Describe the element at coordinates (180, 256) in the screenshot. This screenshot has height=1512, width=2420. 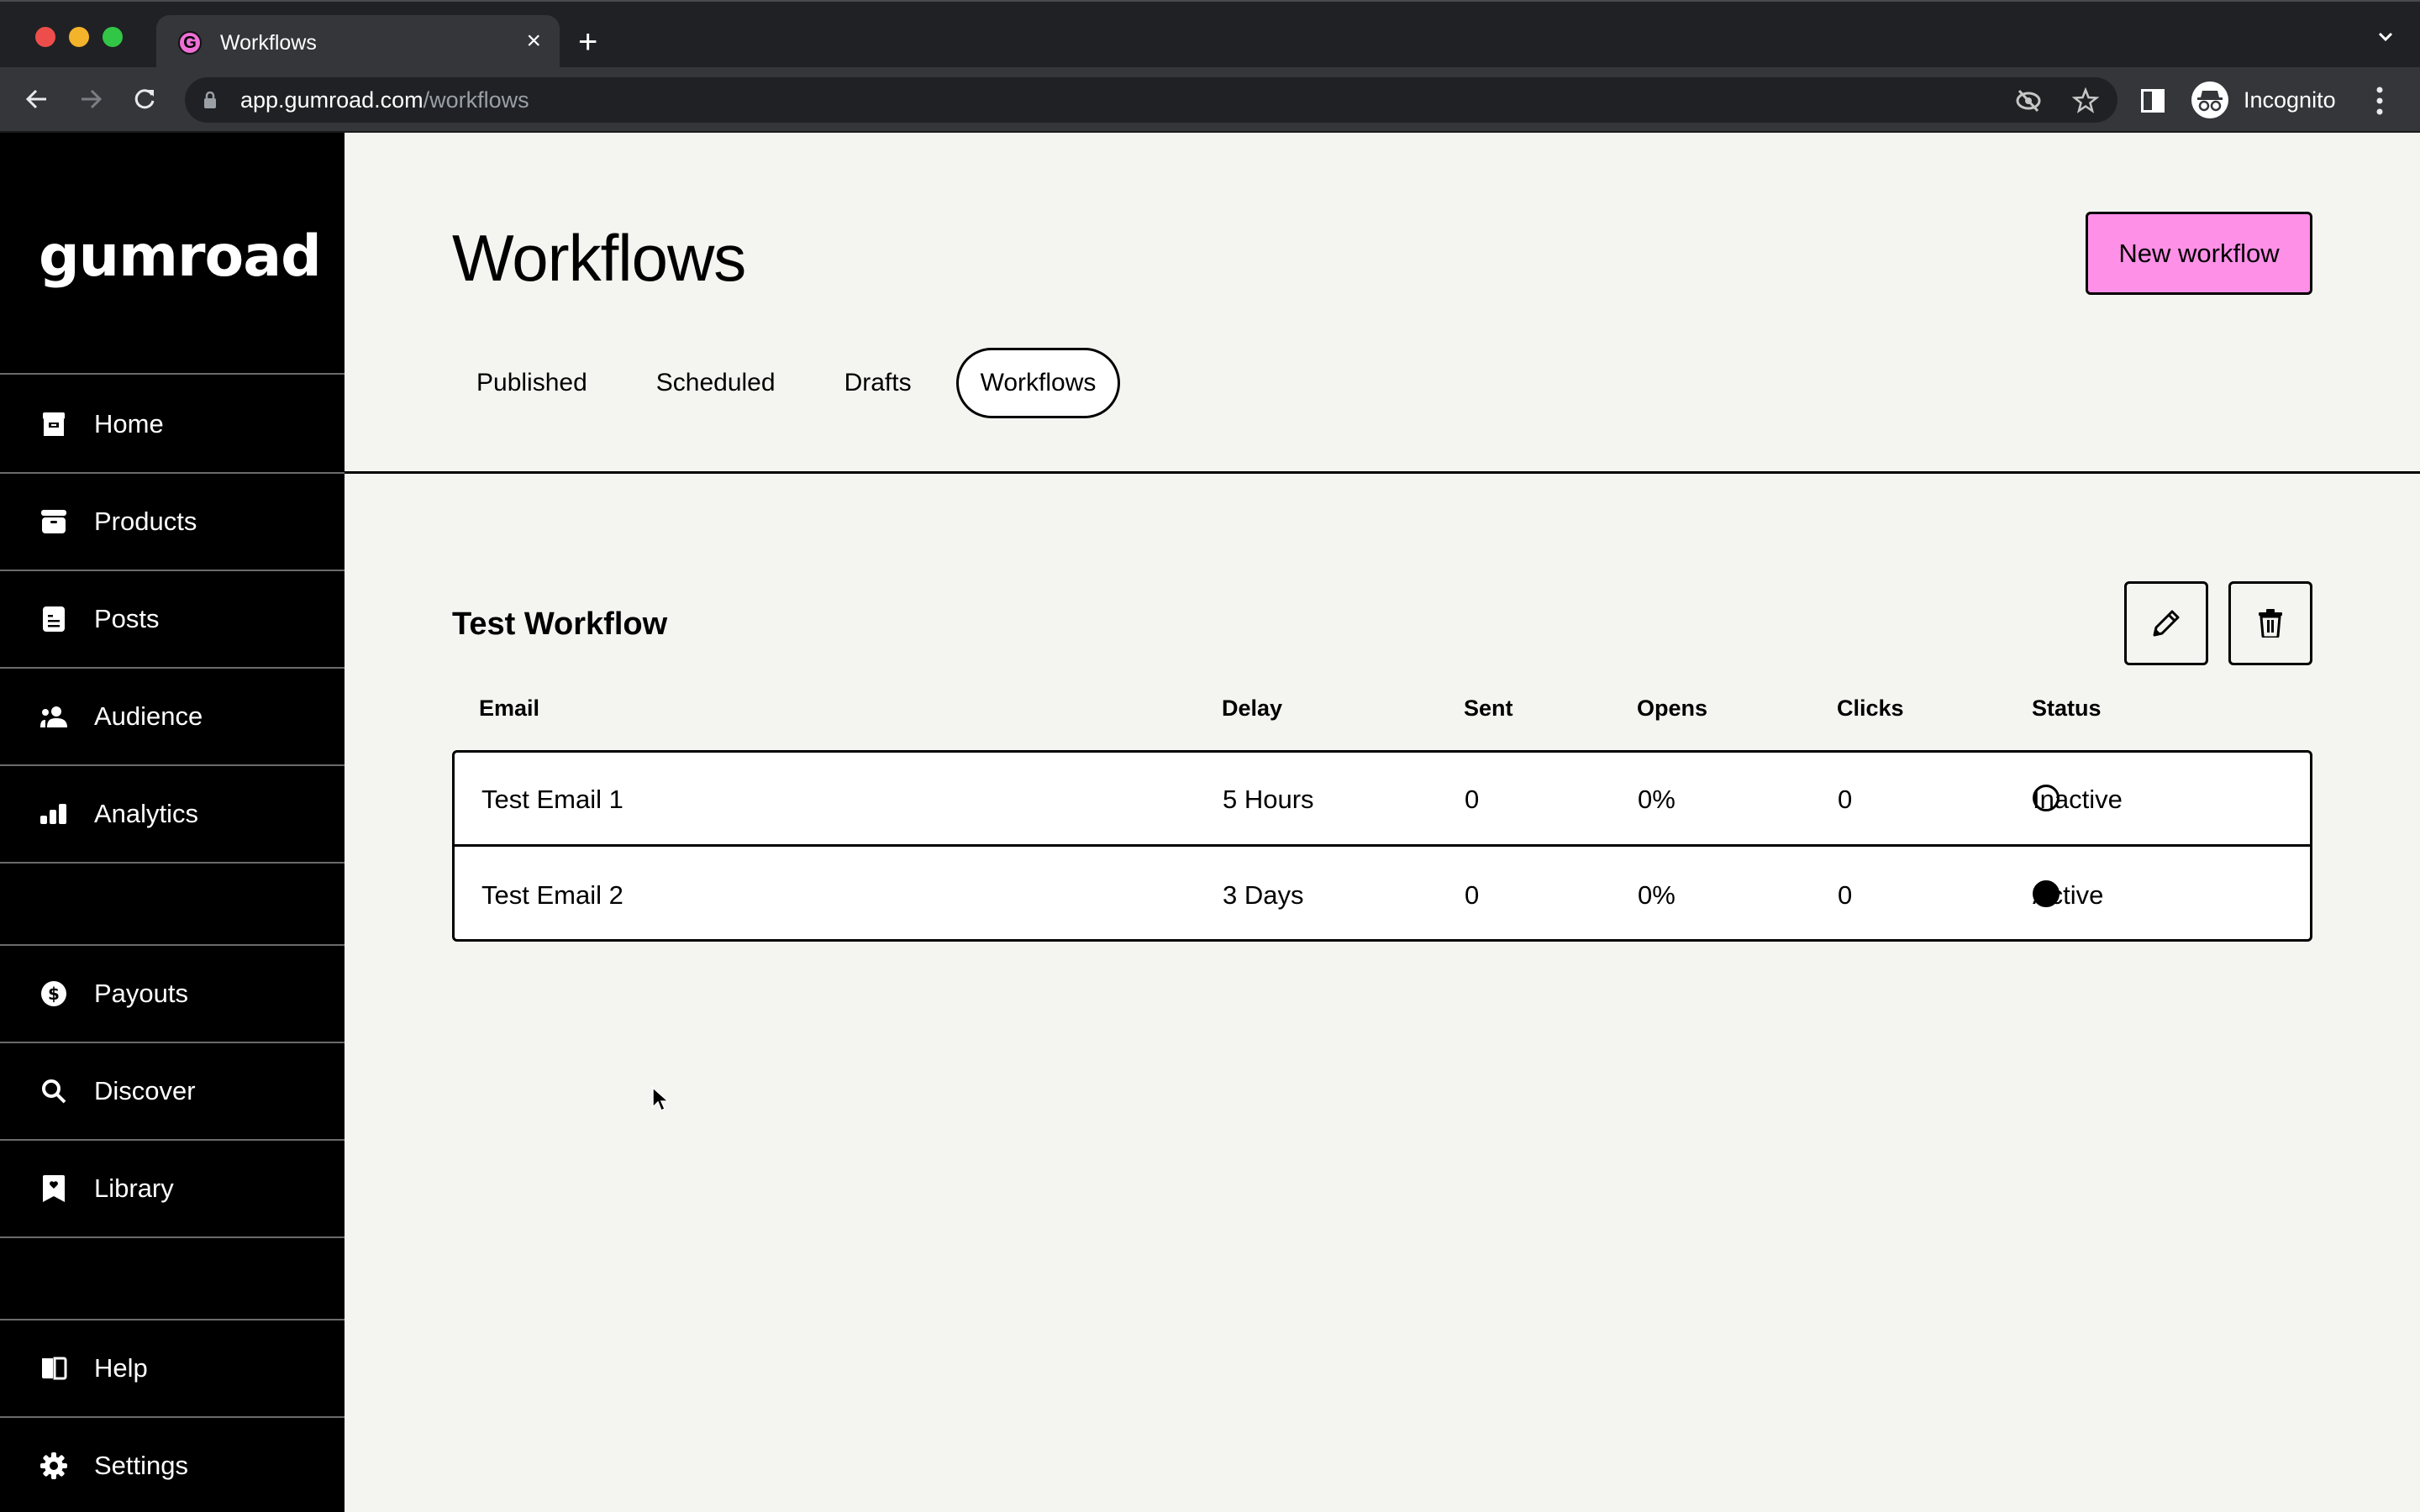
I see `gumroad-logo: gumroad` at that location.